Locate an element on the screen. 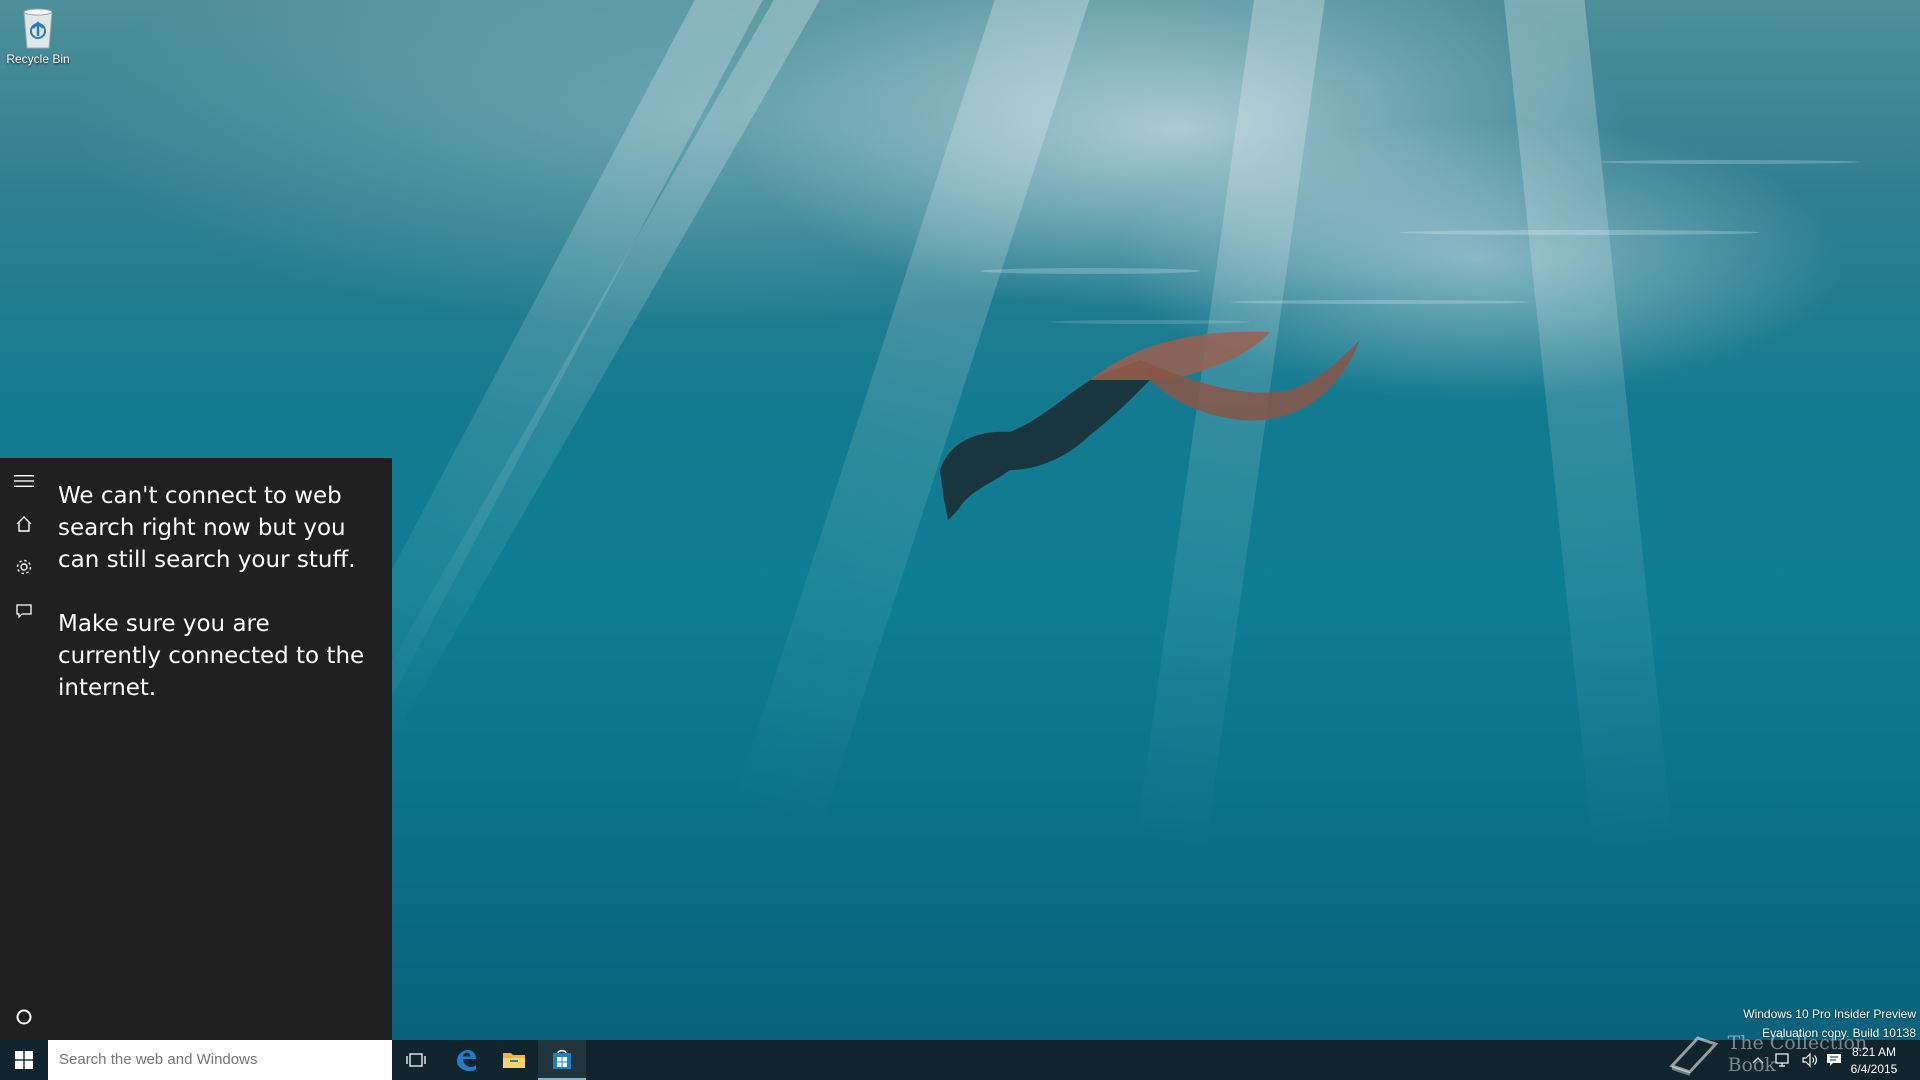  hamburger-menu-button is located at coordinates (24, 481).